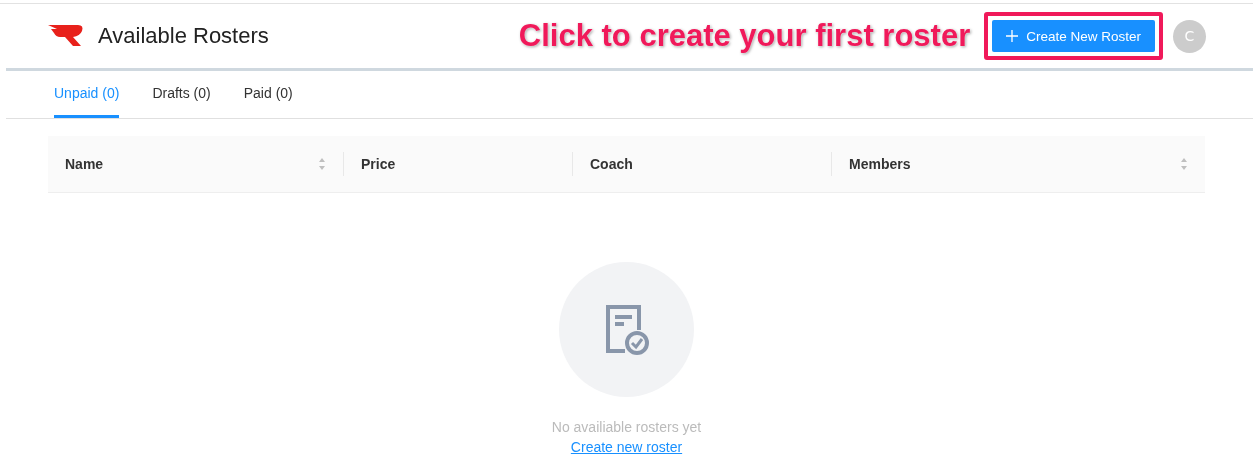 This screenshot has width=1253, height=461. What do you see at coordinates (626, 329) in the screenshot?
I see `document-check-icon` at bounding box center [626, 329].